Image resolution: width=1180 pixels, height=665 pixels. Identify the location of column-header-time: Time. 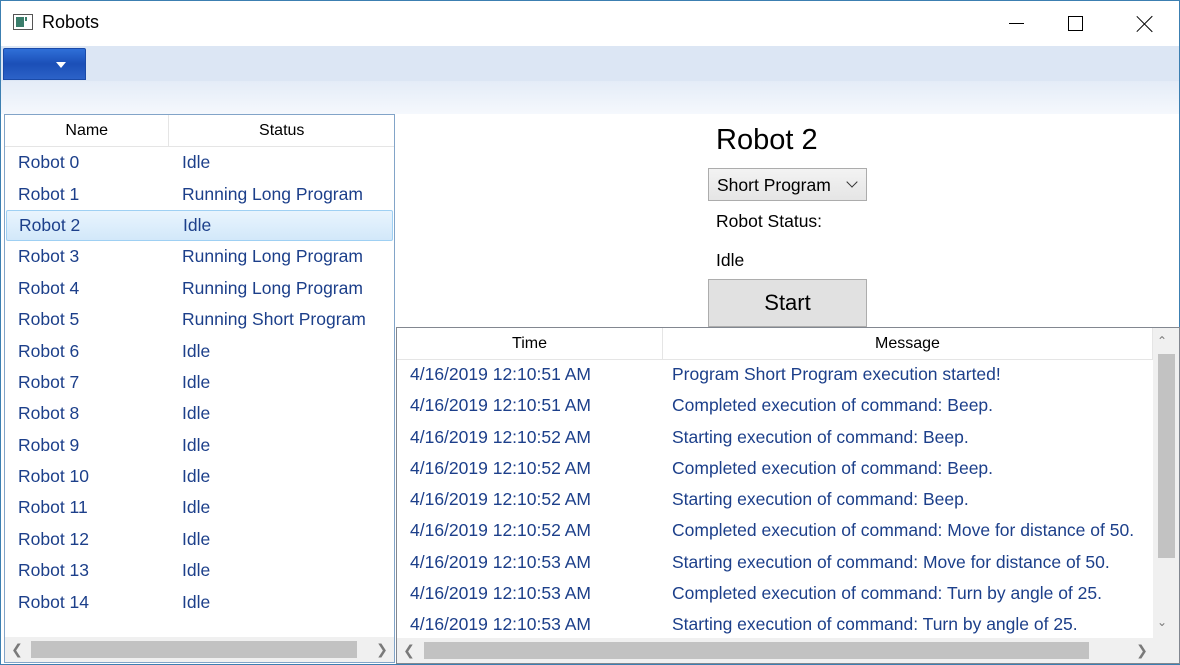
(530, 344).